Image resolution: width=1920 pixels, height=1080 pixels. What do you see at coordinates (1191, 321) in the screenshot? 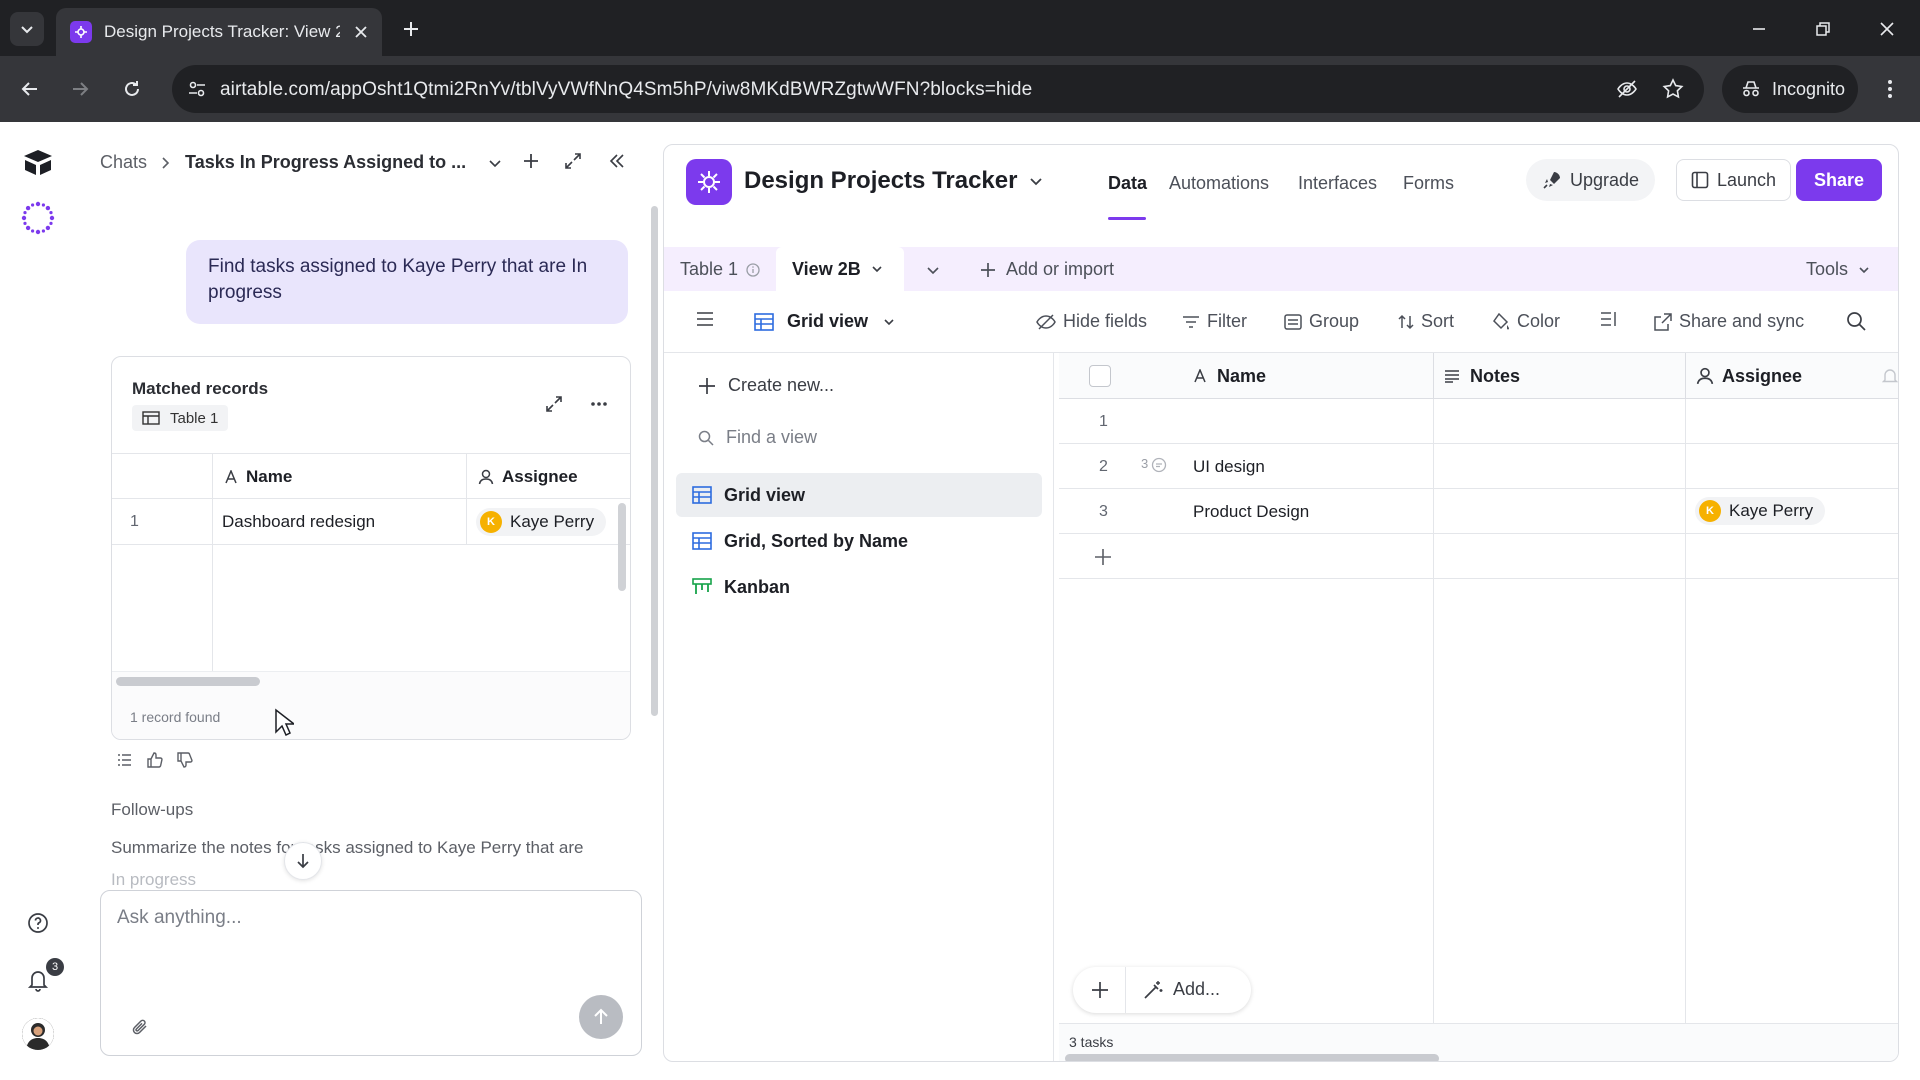
I see `filter-icon` at bounding box center [1191, 321].